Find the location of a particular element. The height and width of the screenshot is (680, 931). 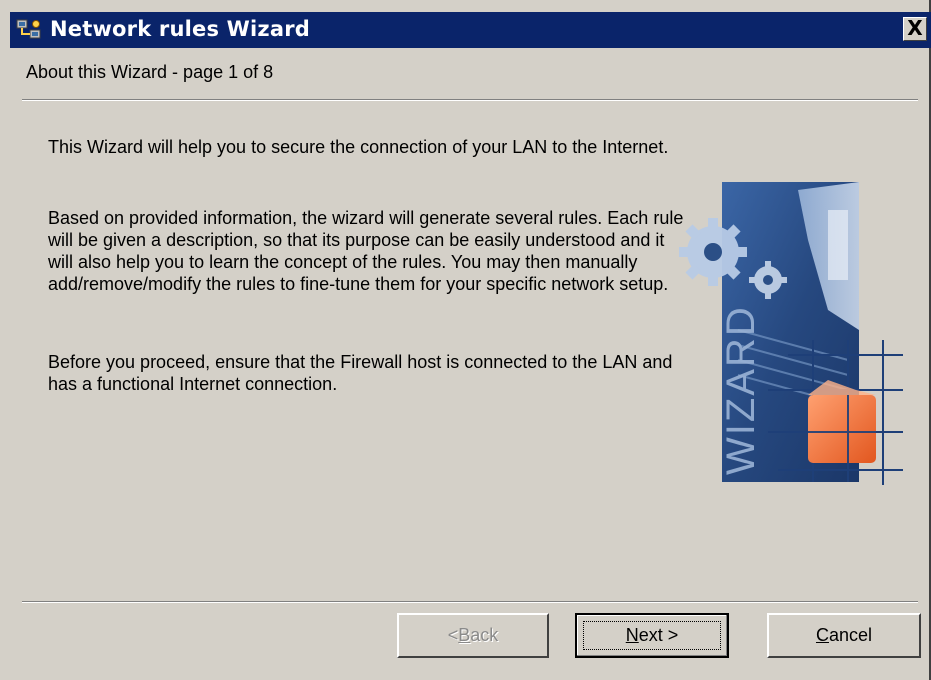

wizard-image-label: WIZARD is located at coordinates (741, 390).